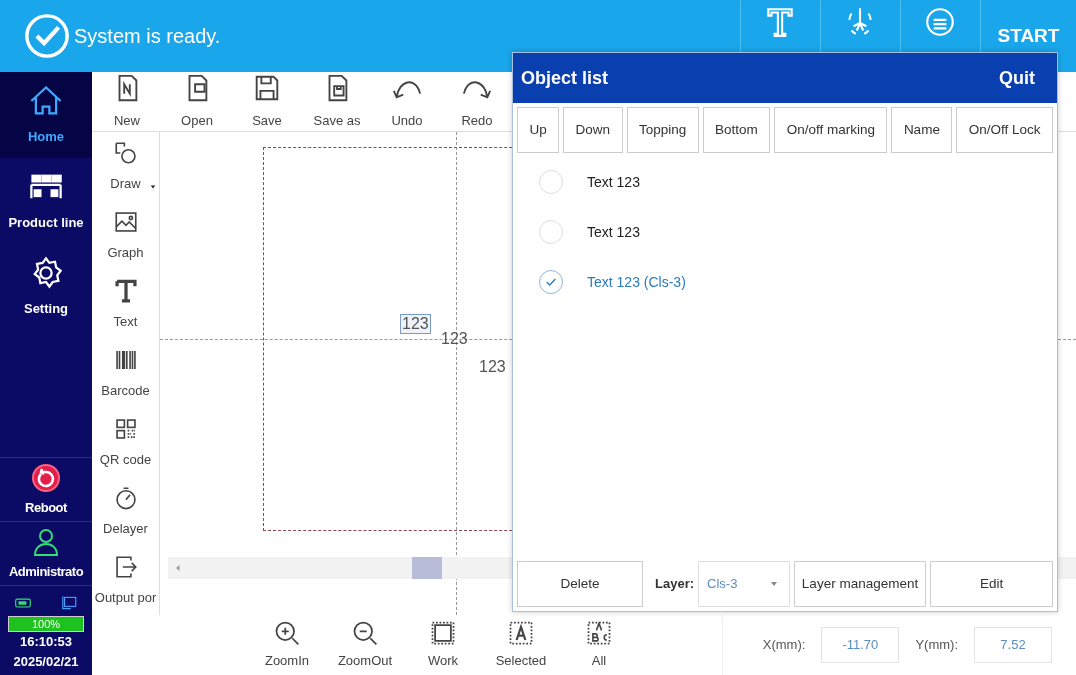  I want to click on status-message: System is ready., so click(147, 36).